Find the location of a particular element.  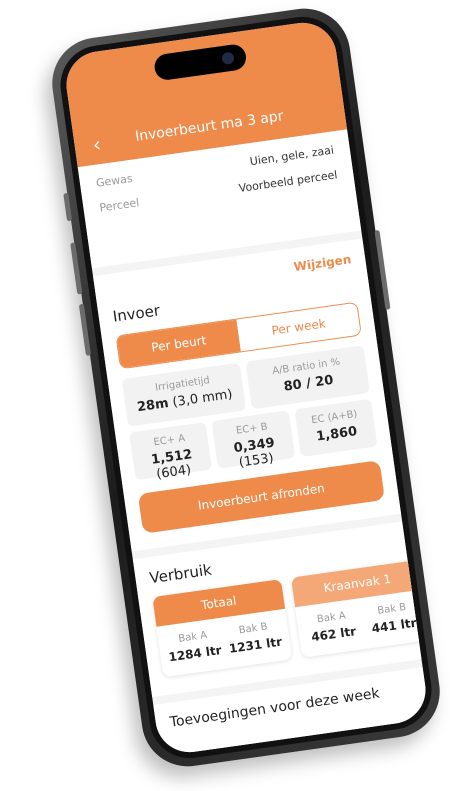

tab-per-week: Per week is located at coordinates (298, 327).